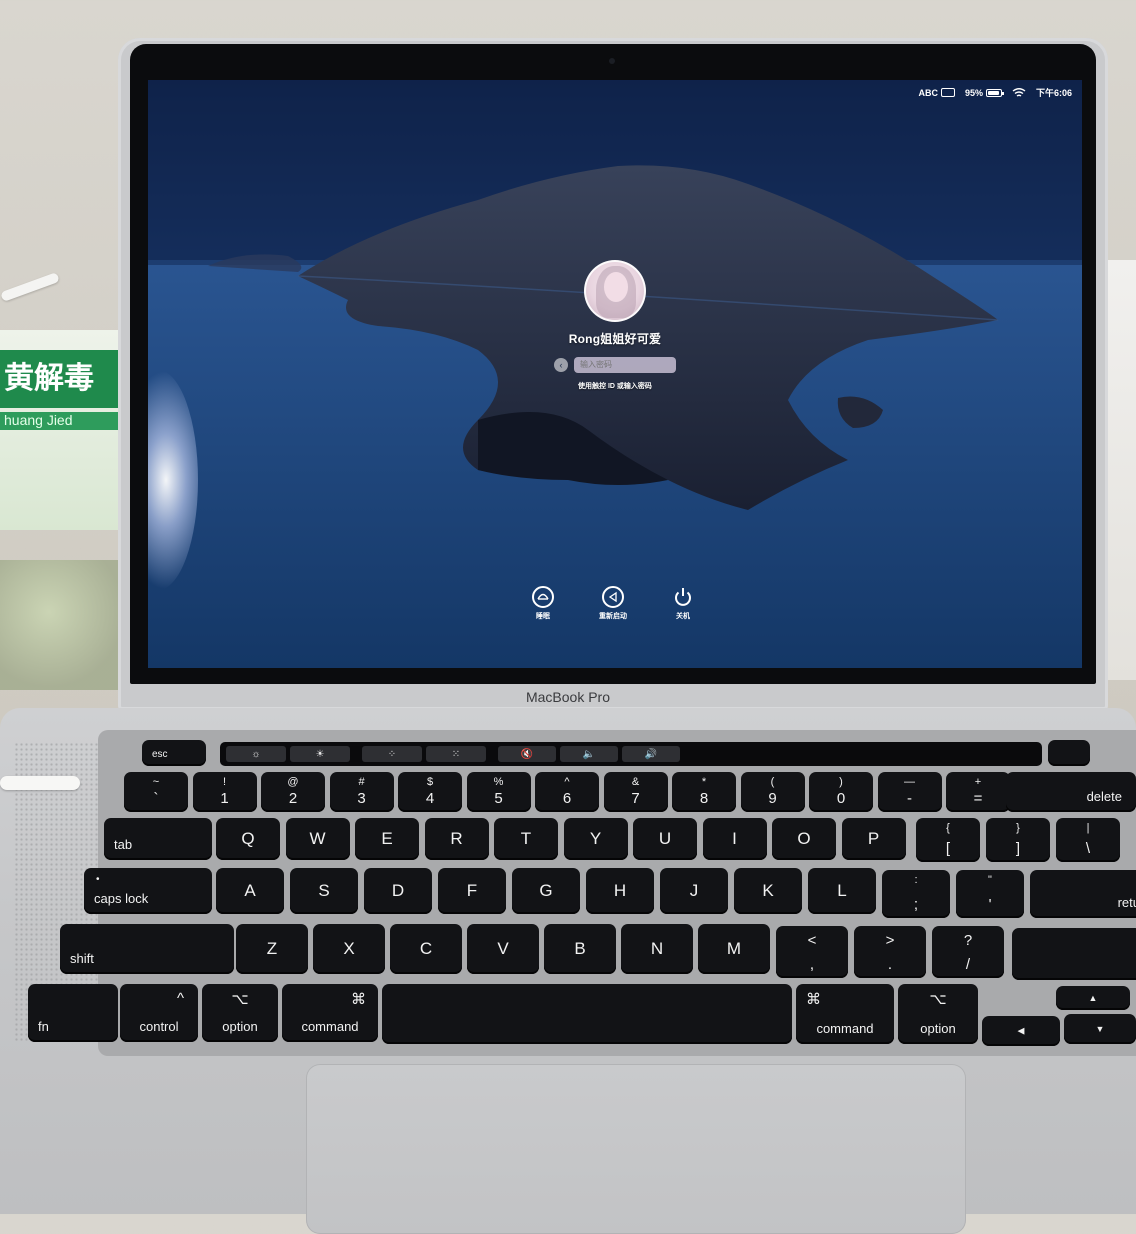 The width and height of the screenshot is (1136, 1234). What do you see at coordinates (978, 792) in the screenshot?
I see `key-row1-12: + =` at bounding box center [978, 792].